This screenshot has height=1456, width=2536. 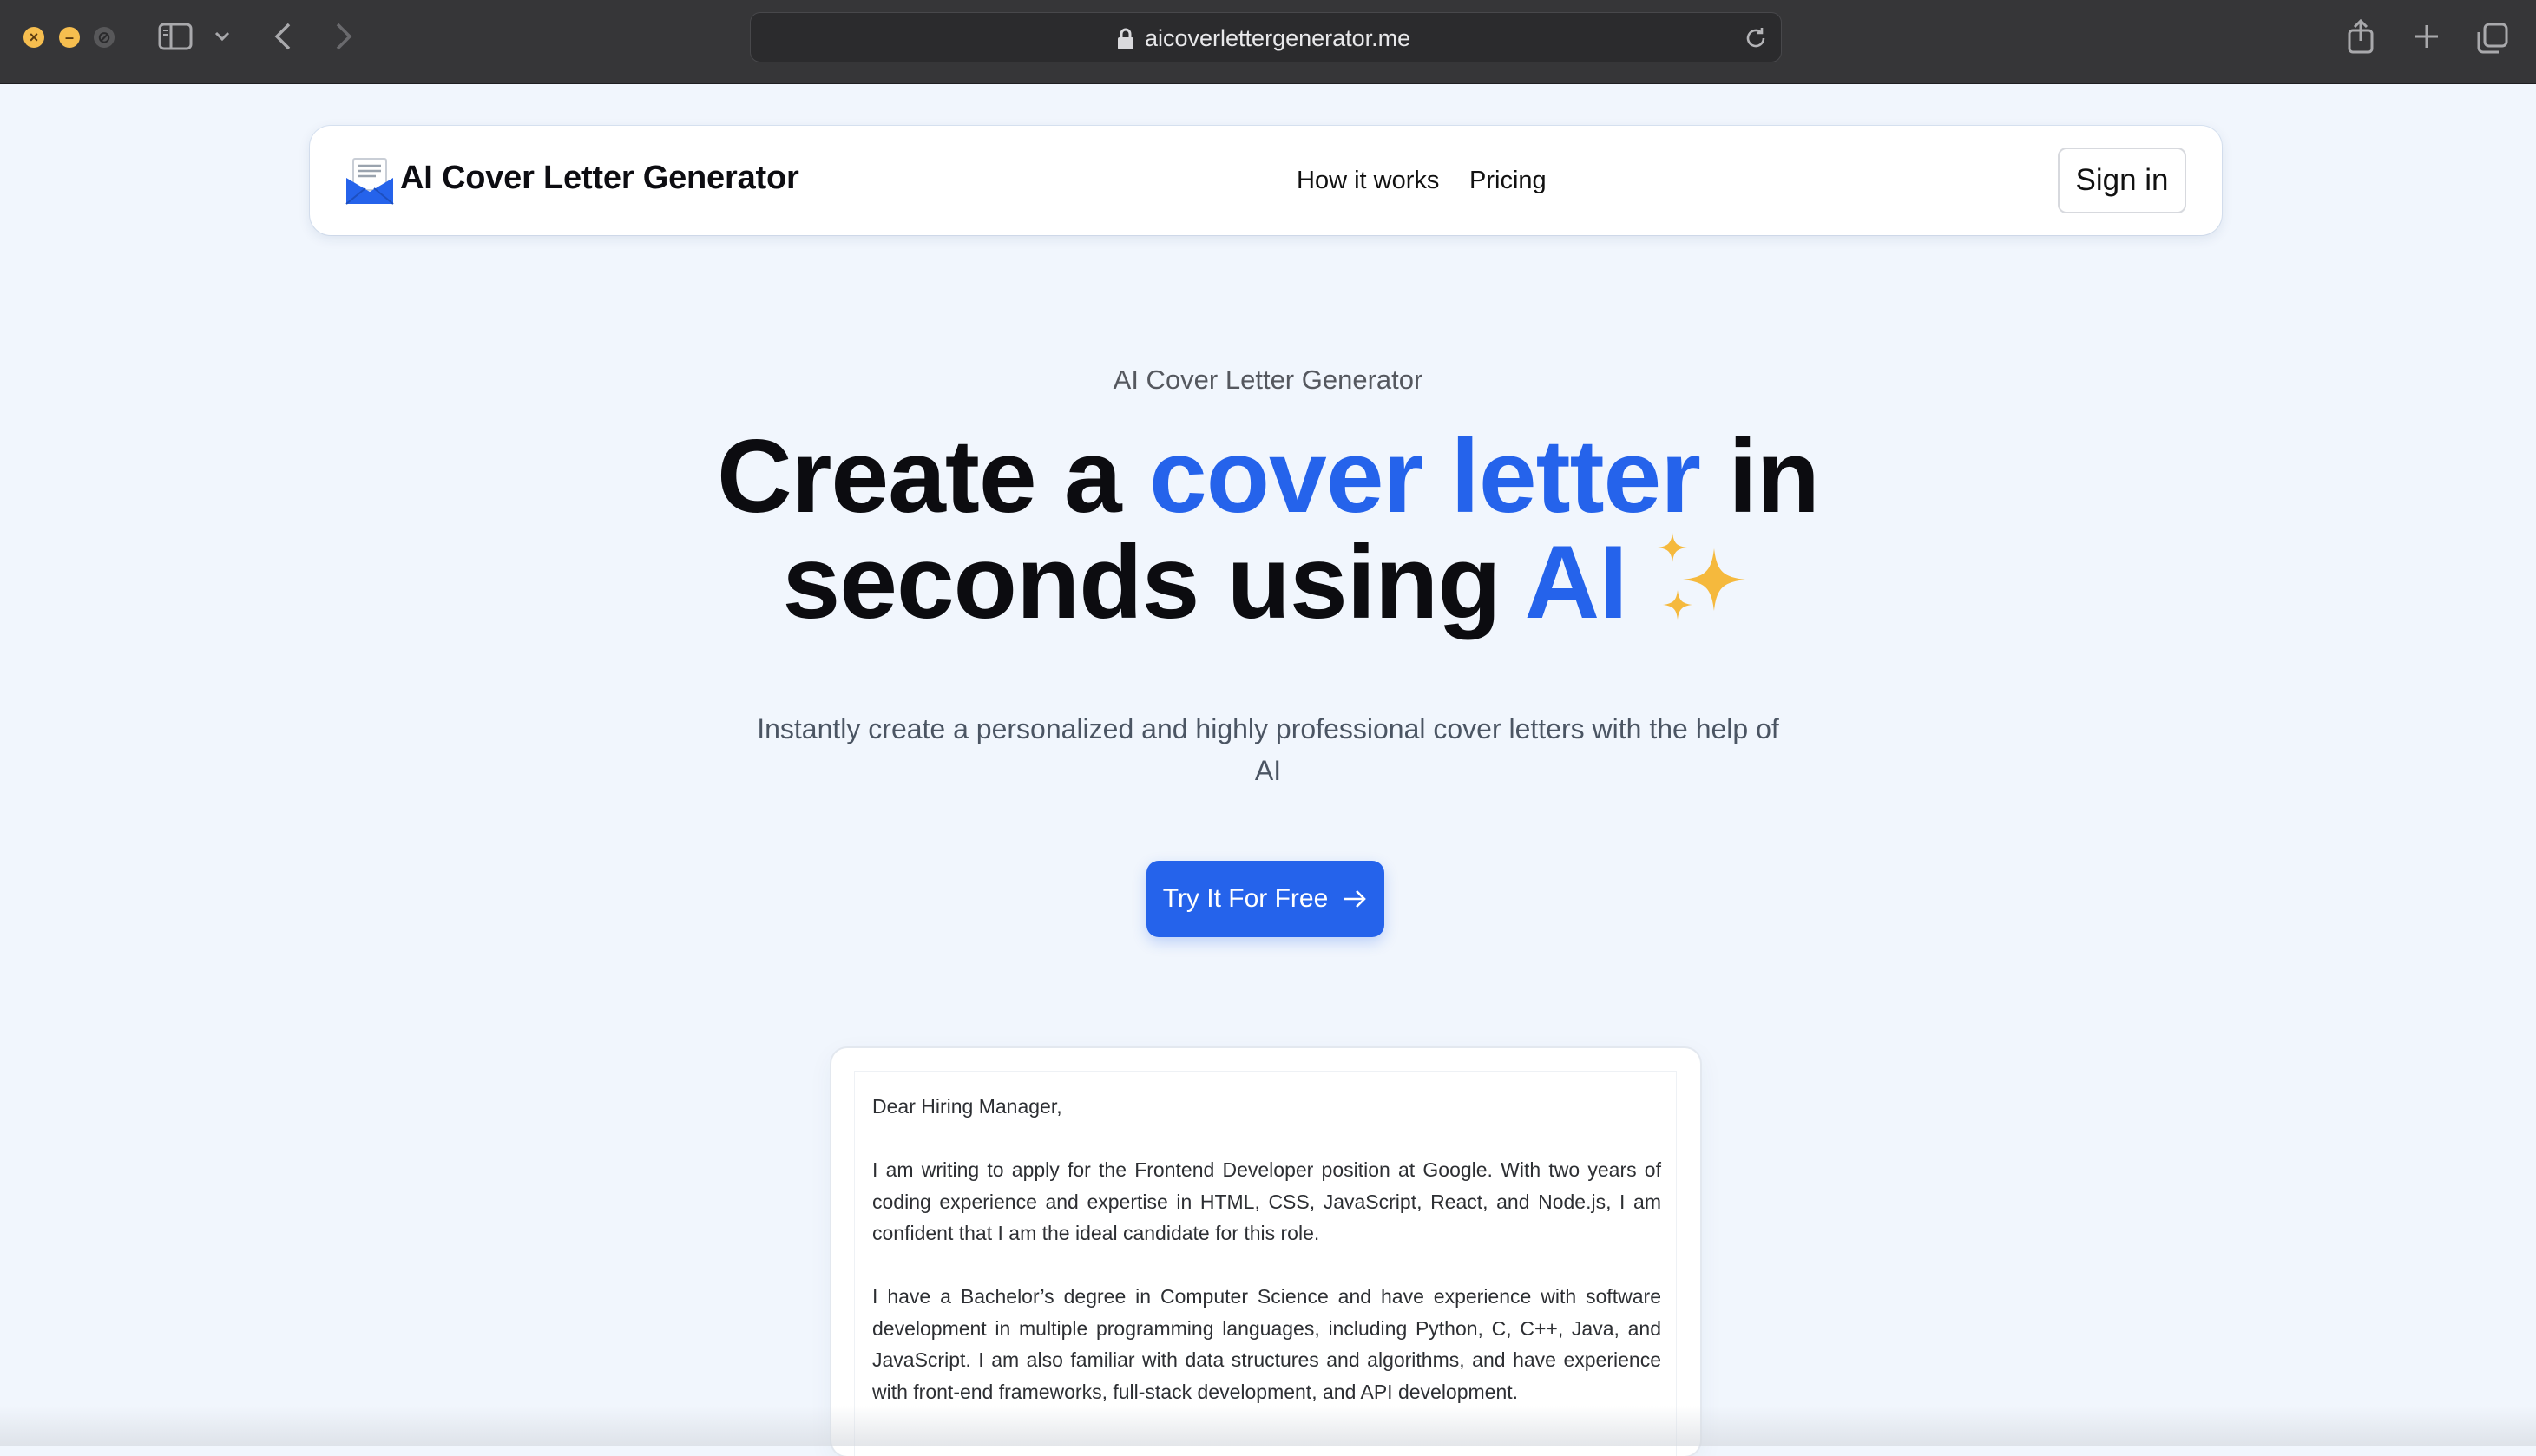 I want to click on headline-text: seconds using, so click(x=1153, y=582).